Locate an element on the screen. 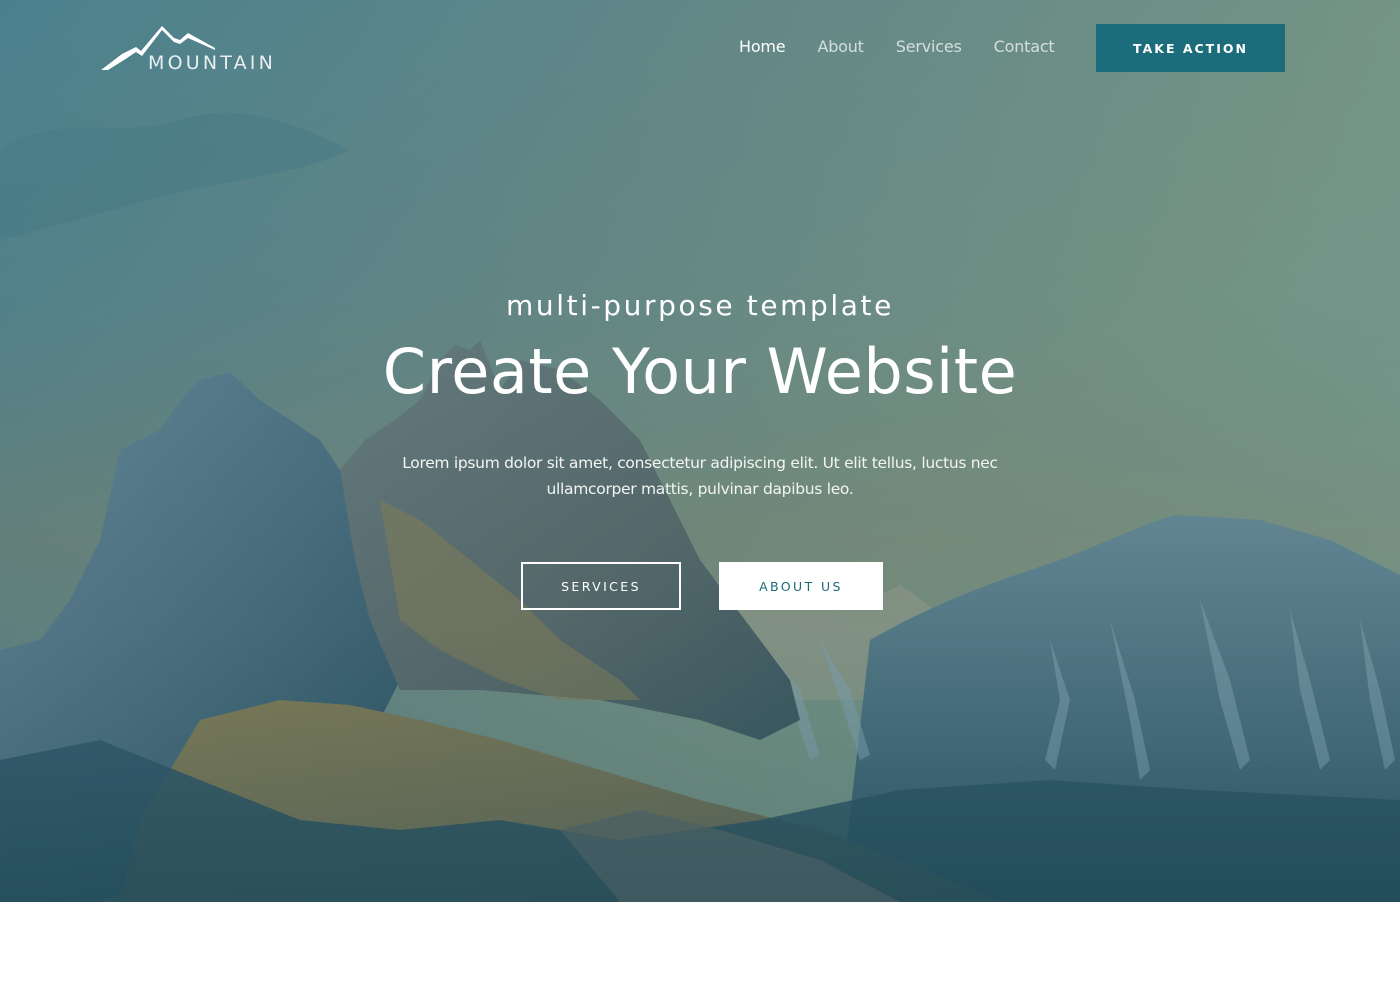 This screenshot has height=1000, width=1400. hero-subtitle: multi-purpose template is located at coordinates (700, 305).